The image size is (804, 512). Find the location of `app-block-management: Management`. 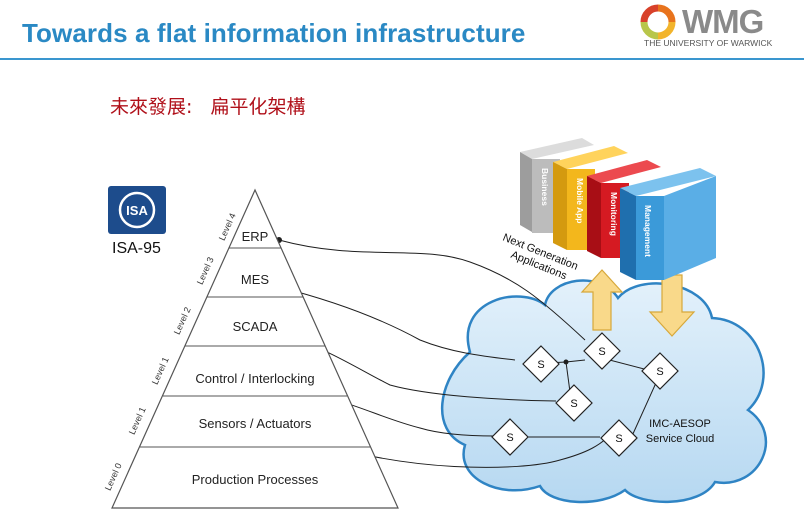

app-block-management: Management is located at coordinates (668, 224).